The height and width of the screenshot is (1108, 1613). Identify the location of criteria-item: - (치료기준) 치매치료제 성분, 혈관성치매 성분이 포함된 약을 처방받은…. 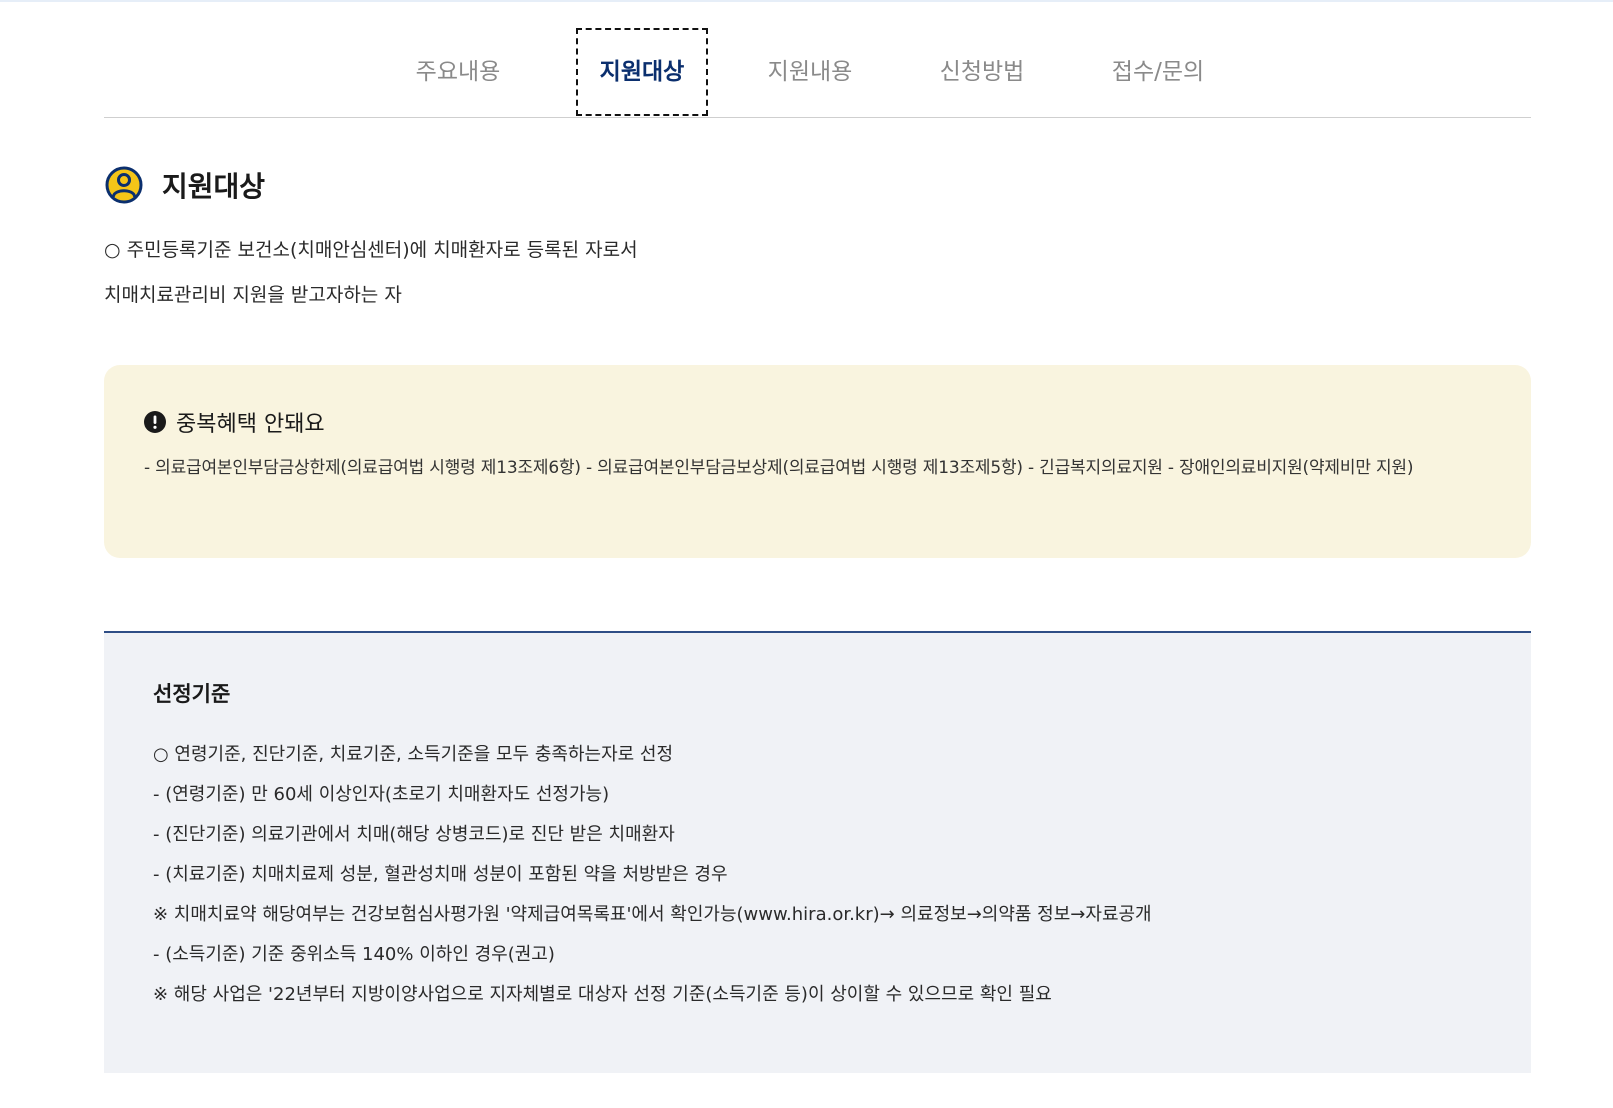
(440, 874).